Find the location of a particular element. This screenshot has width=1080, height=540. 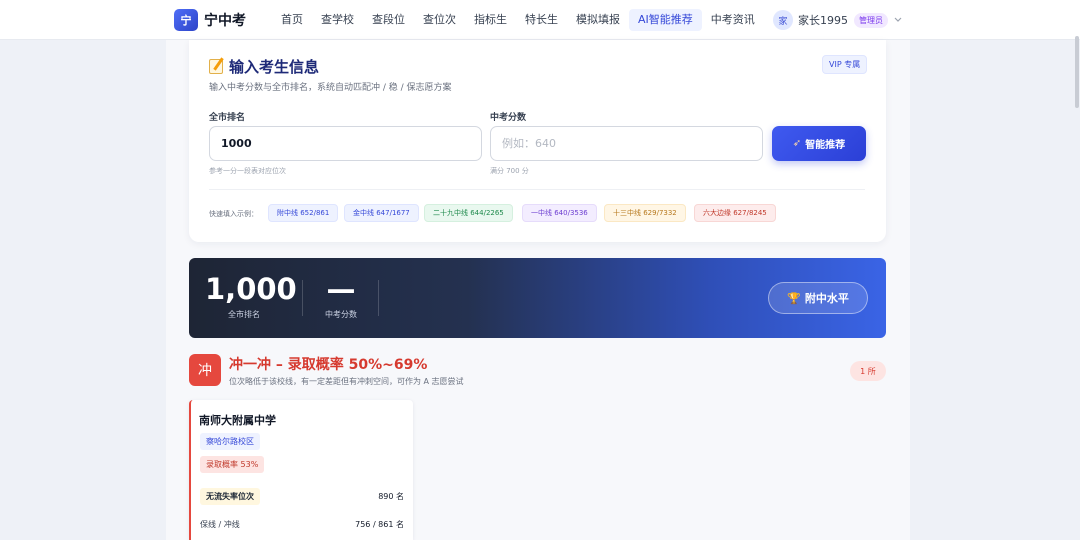

avatar: 家 is located at coordinates (783, 20).